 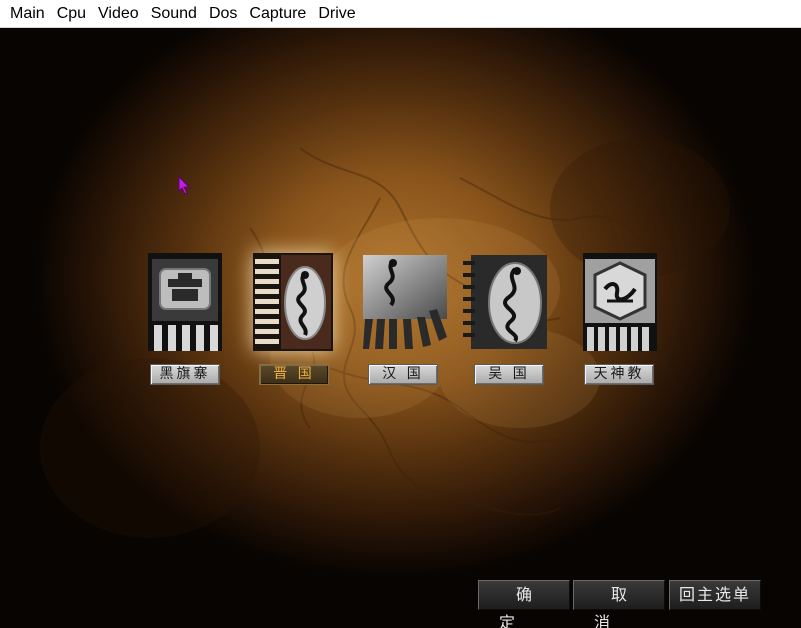 I want to click on faction-emblem-jin, so click(x=293, y=302).